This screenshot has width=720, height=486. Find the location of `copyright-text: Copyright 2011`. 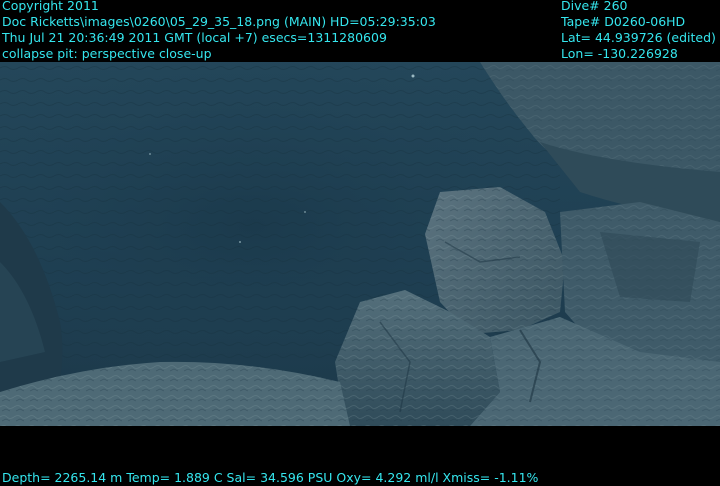

copyright-text: Copyright 2011 is located at coordinates (50, 6).